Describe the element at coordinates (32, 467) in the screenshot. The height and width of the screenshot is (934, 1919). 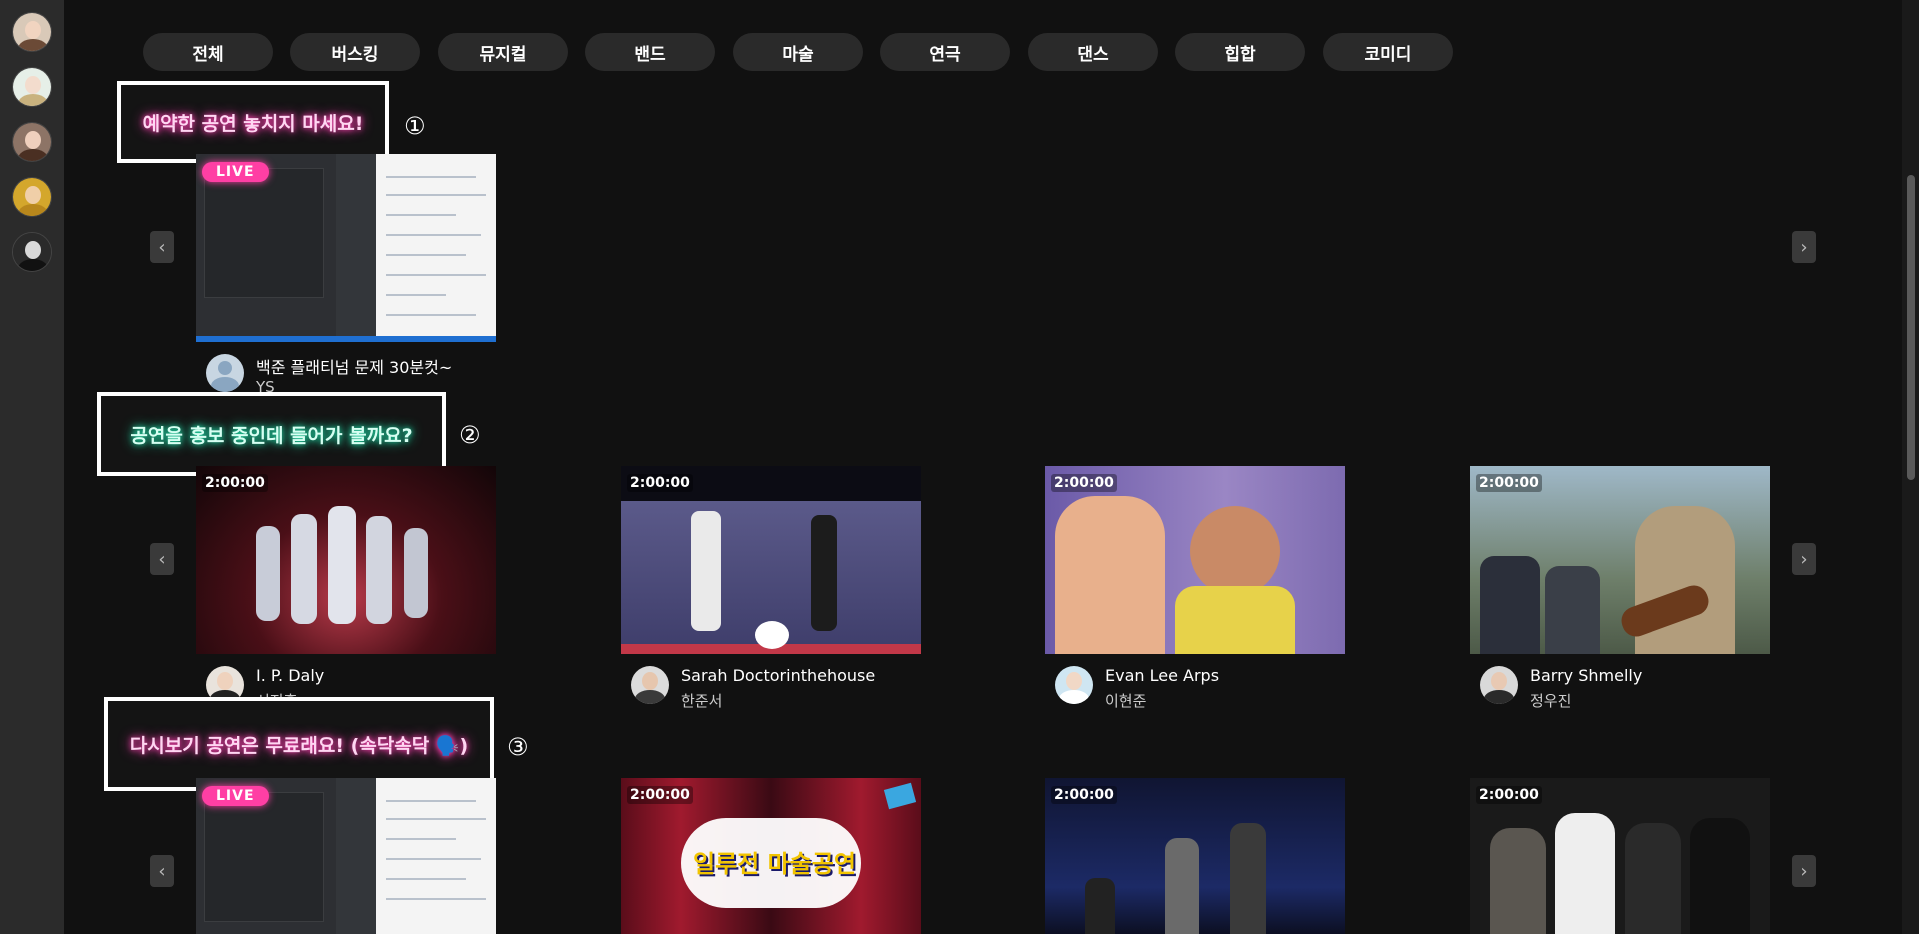
I see `sidebar` at that location.